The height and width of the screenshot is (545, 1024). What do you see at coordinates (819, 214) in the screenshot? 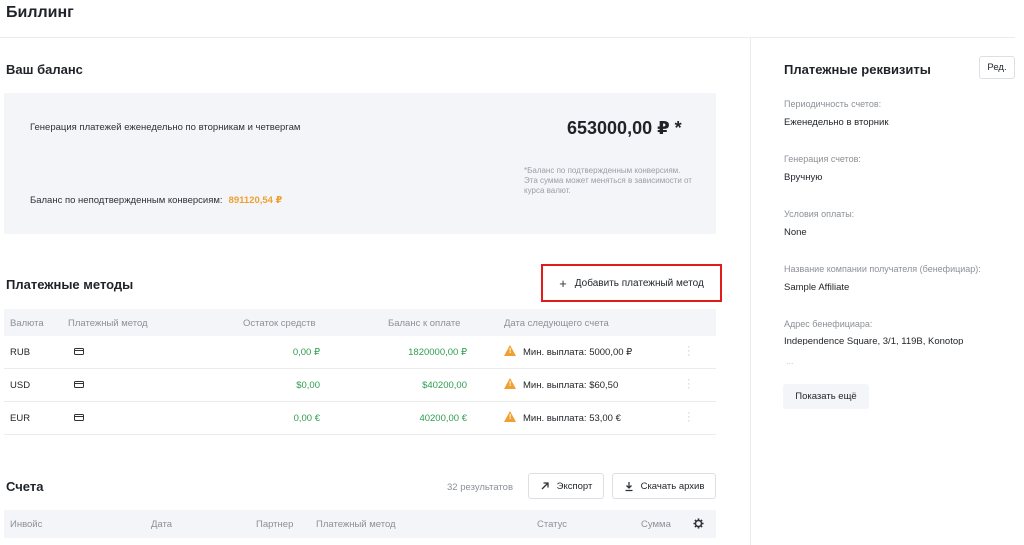
I see `field-label: Условия оплаты:` at bounding box center [819, 214].